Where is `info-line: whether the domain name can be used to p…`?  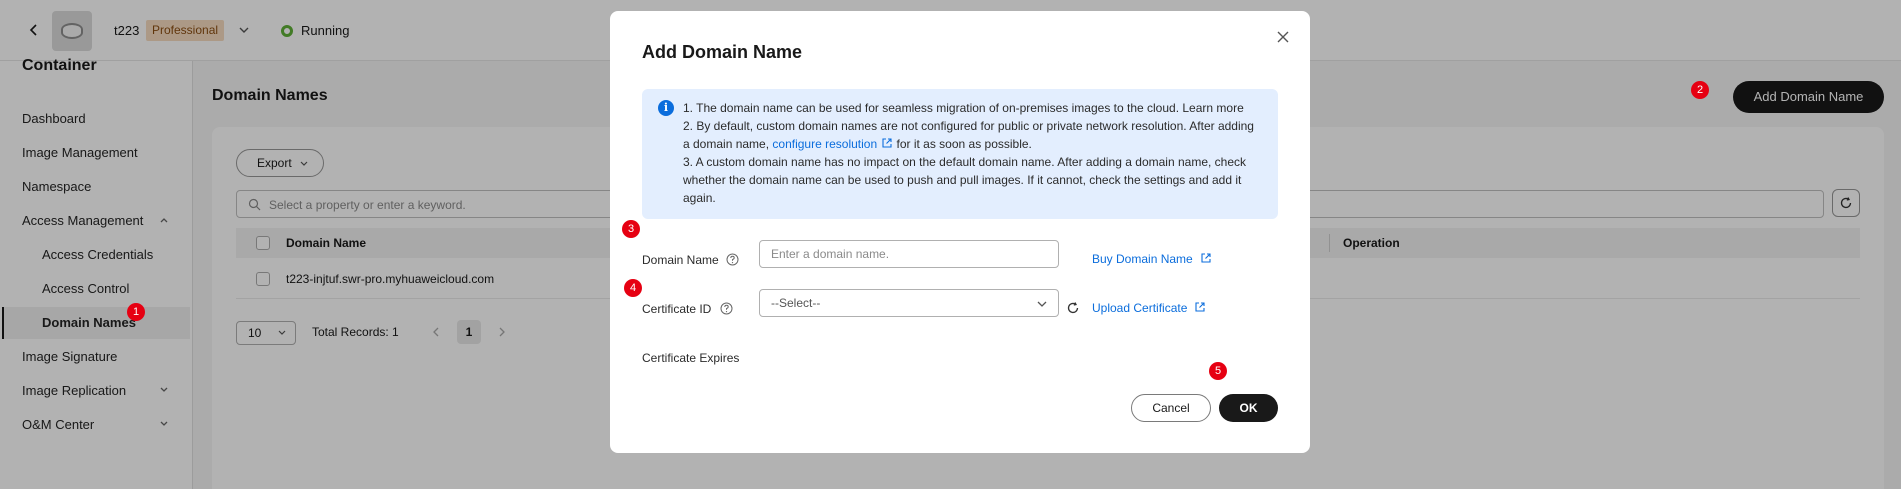
info-line: whether the domain name can be used to p… is located at coordinates (962, 180).